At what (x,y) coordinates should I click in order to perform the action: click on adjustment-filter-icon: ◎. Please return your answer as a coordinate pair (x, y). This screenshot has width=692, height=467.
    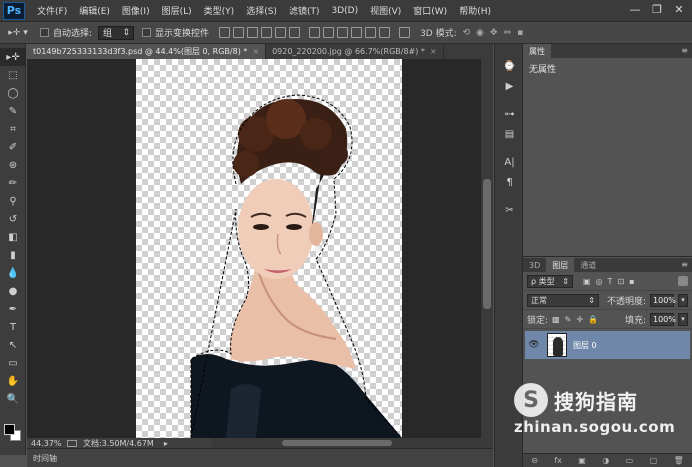
    Looking at the image, I should click on (599, 281).